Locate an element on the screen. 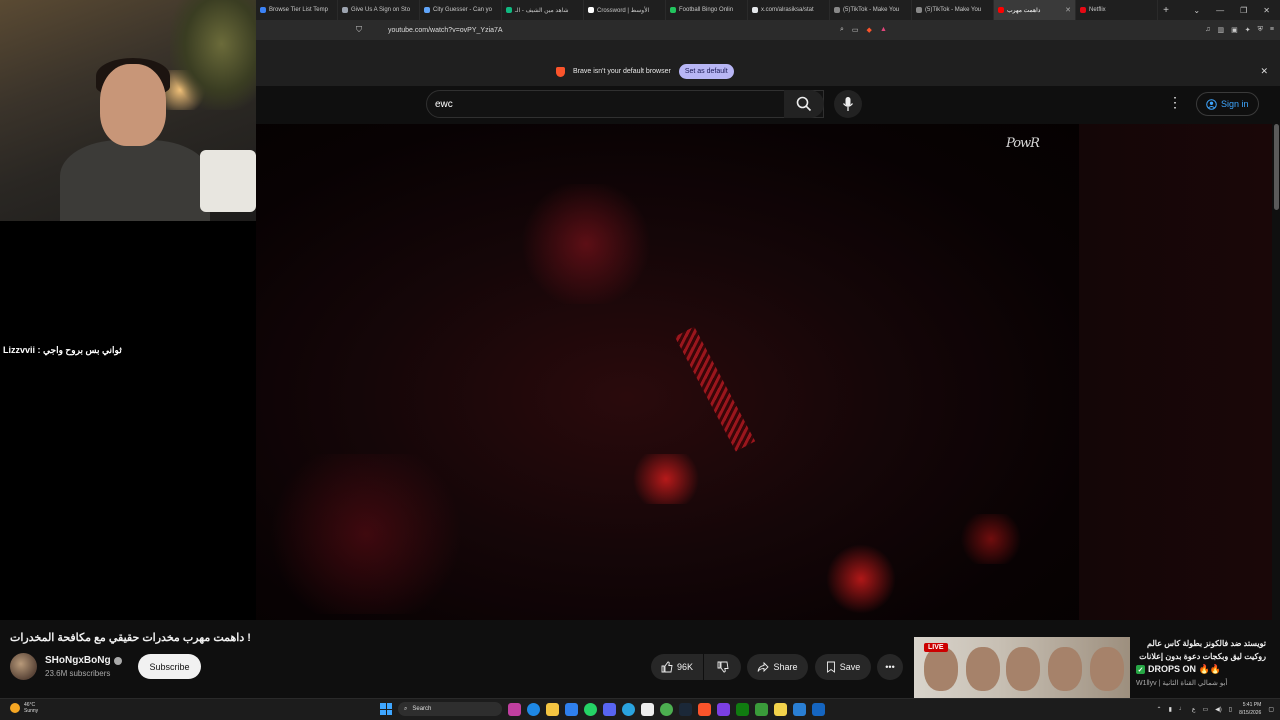 The width and height of the screenshot is (1280, 720). bookmark-icon: ⛉ is located at coordinates (359, 30).